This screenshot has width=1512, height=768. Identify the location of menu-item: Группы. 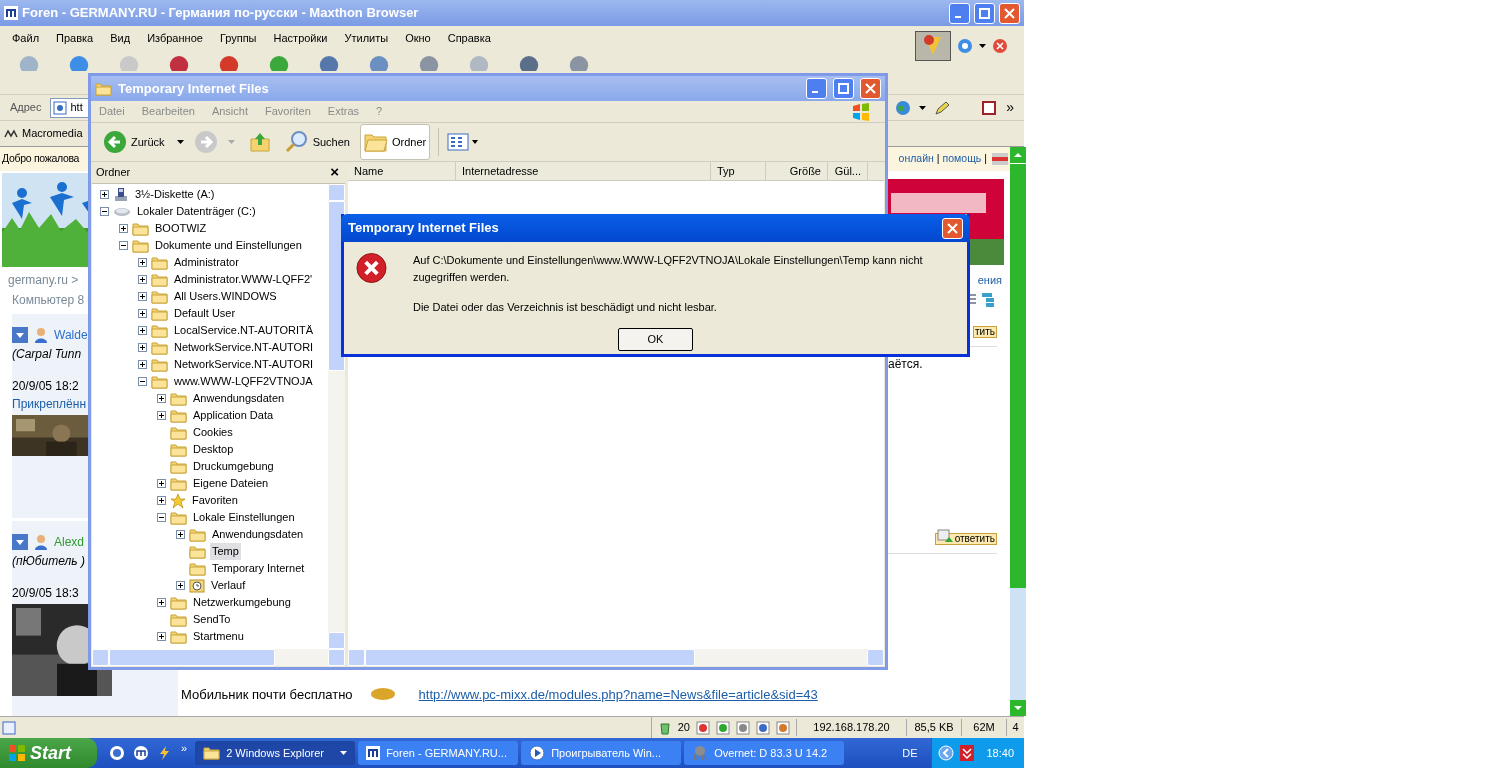
(238, 38).